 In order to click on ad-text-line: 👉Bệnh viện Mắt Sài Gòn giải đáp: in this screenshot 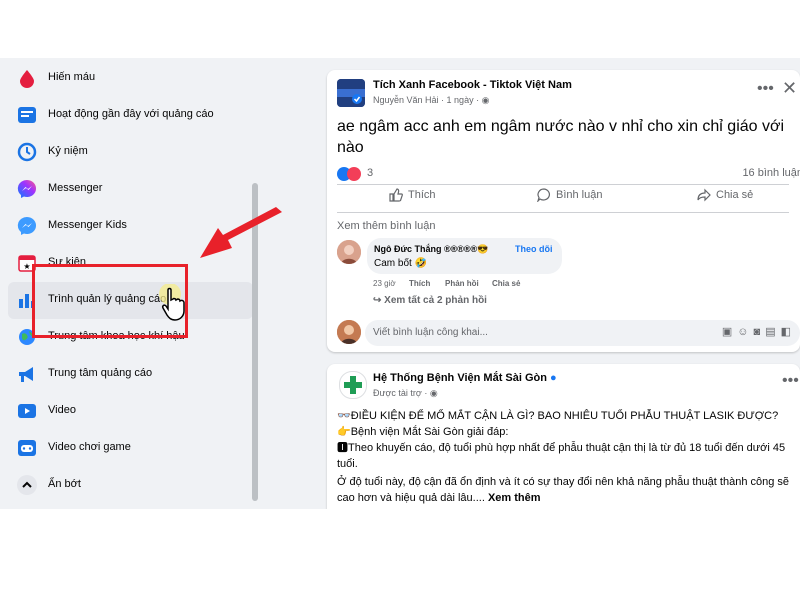, I will do `click(423, 432)`.